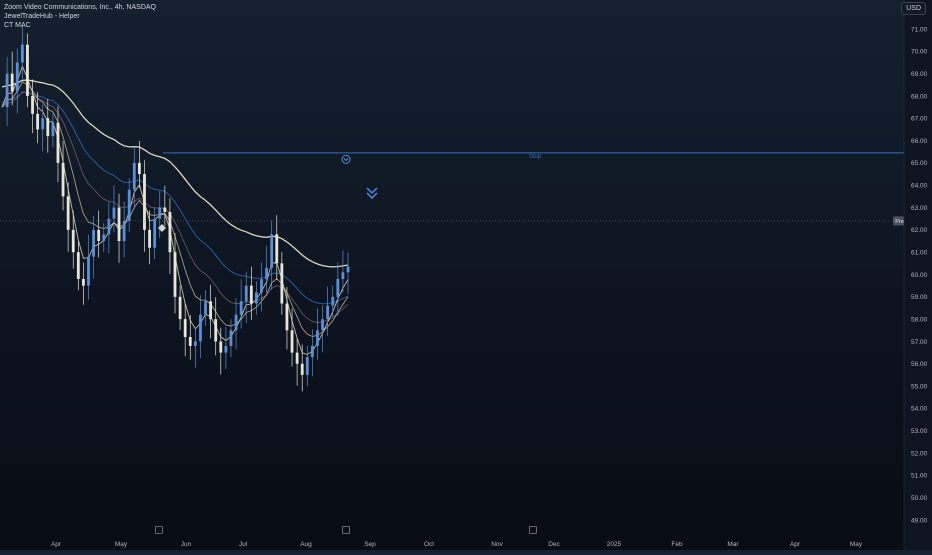  What do you see at coordinates (919, 386) in the screenshot?
I see `y-tick-label: 55.00` at bounding box center [919, 386].